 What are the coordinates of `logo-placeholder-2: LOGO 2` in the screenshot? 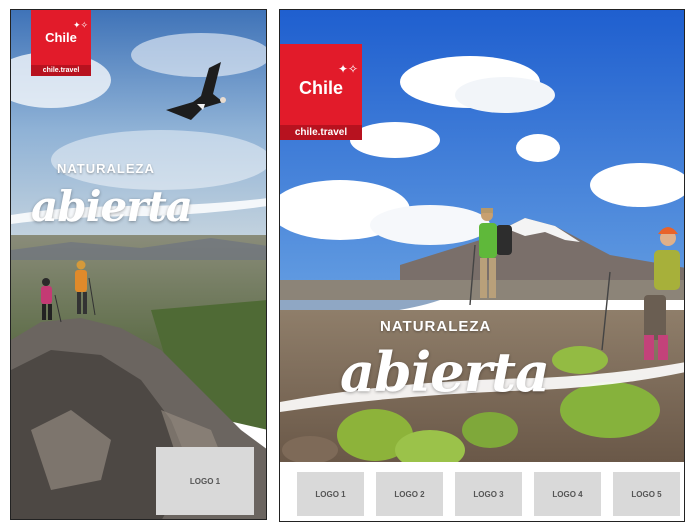 It's located at (409, 494).